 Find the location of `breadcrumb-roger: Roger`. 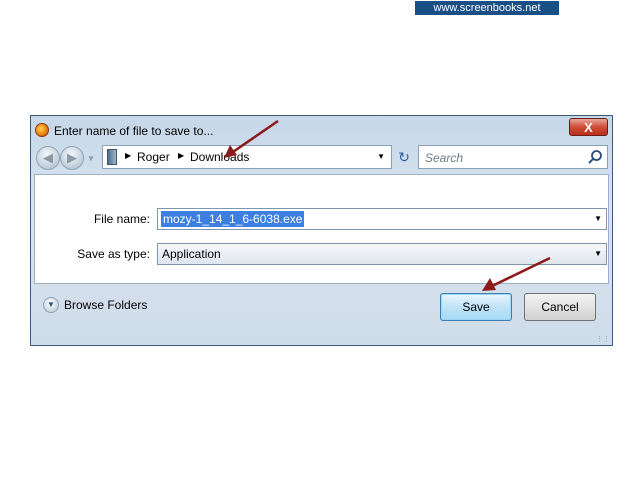

breadcrumb-roger: Roger is located at coordinates (153, 157).